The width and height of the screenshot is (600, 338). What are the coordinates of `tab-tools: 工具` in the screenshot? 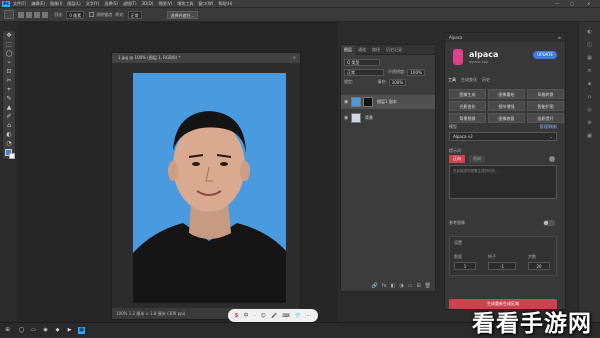 It's located at (452, 80).